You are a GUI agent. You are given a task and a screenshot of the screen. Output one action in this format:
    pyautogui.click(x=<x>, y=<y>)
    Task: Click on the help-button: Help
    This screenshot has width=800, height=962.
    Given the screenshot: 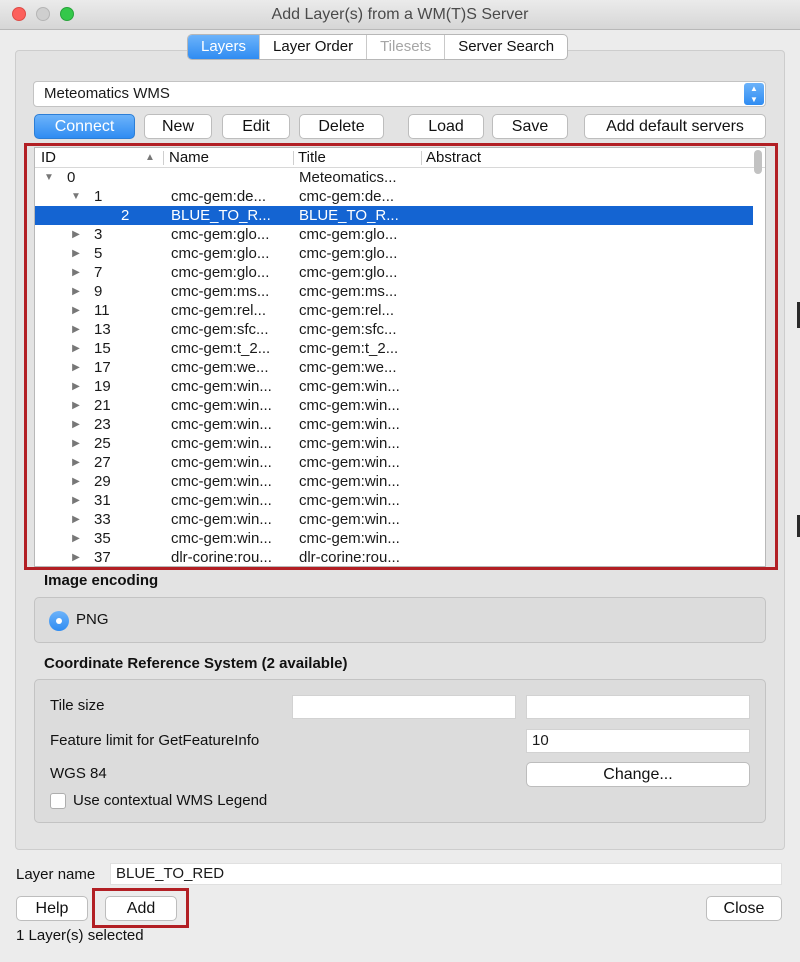 What is the action you would take?
    pyautogui.click(x=52, y=908)
    